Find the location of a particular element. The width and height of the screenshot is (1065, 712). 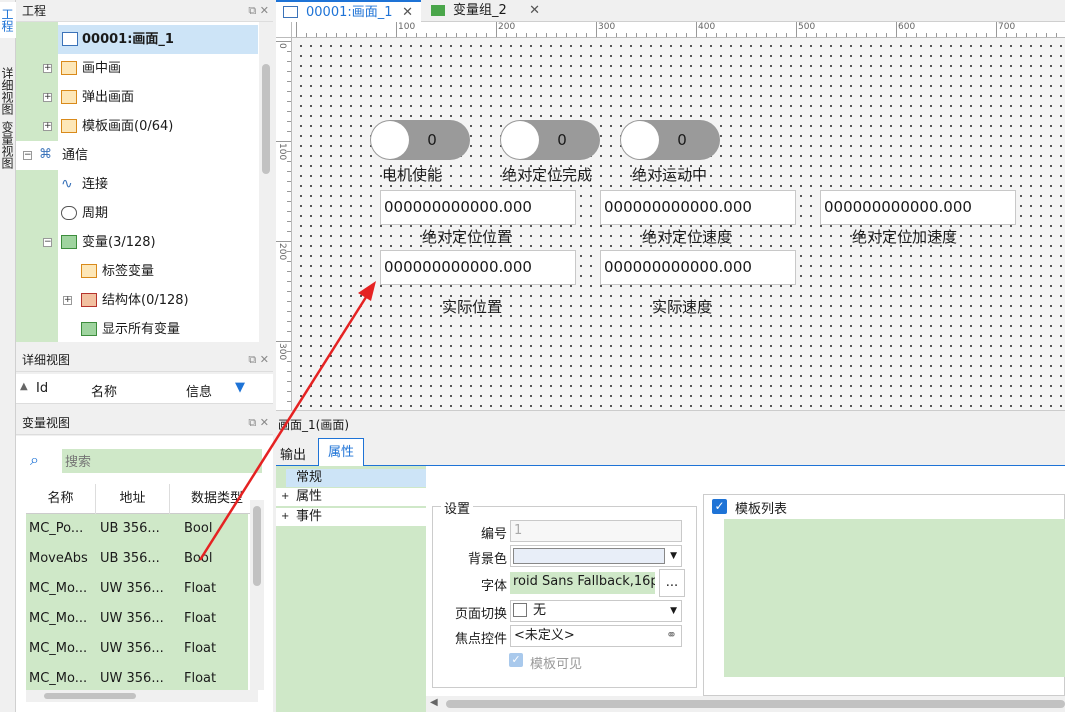

tab-variable-group-2: 变量组_2 ✕ is located at coordinates (485, 11).